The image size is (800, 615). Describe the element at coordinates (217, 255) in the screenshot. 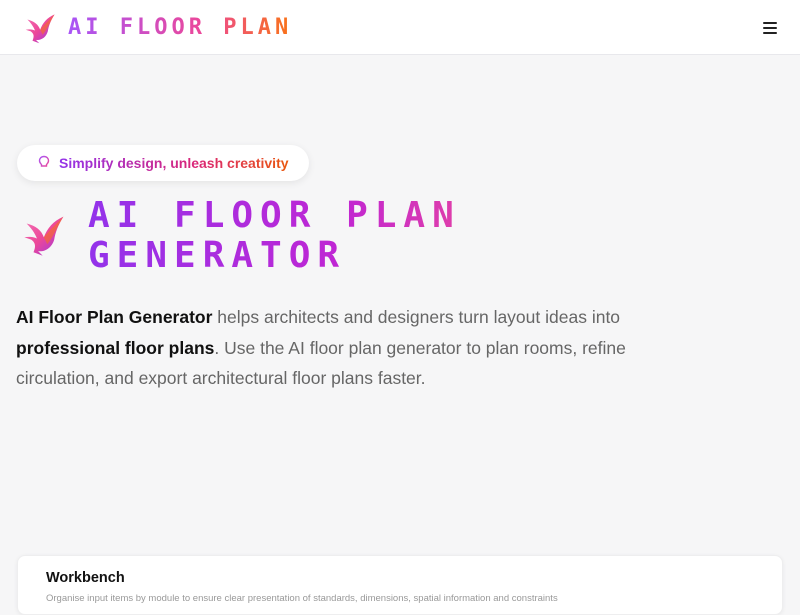

I see `page-title-line-2: GENERATOR` at that location.